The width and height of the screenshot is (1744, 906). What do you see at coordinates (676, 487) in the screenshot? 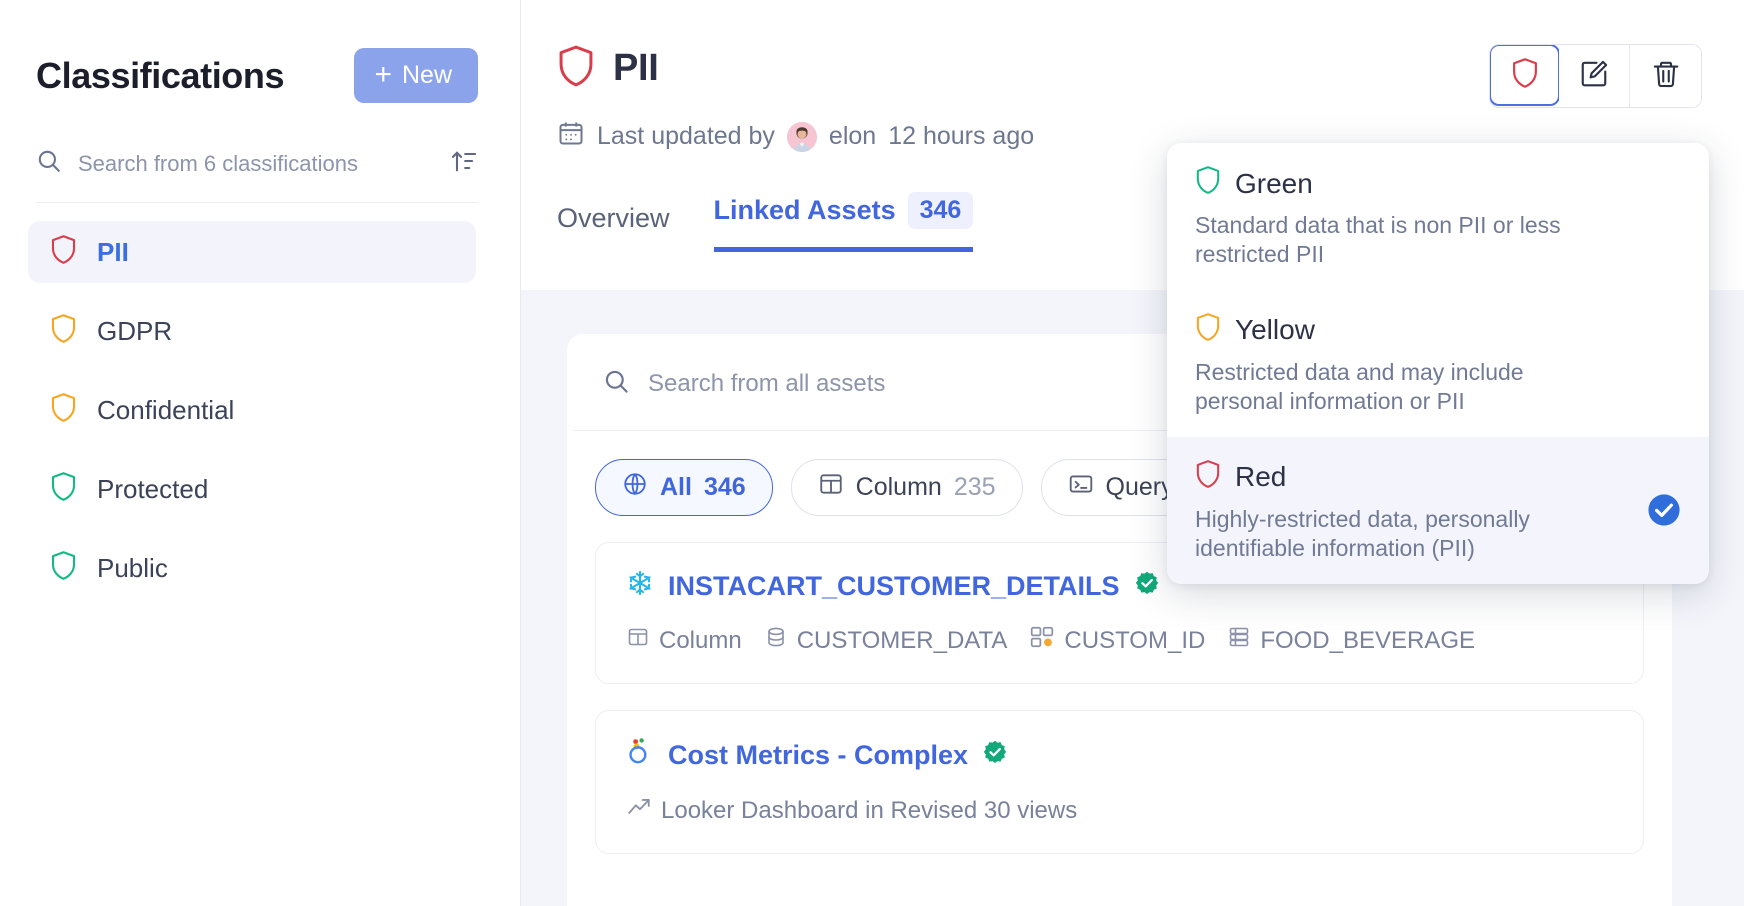
I see `chip-label: All` at bounding box center [676, 487].